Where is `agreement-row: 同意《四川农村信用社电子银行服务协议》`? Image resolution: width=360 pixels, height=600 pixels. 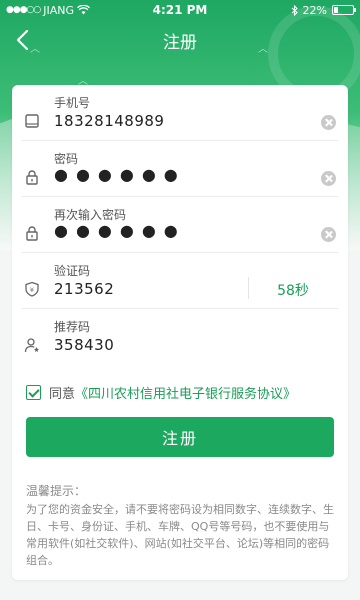 agreement-row: 同意《四川农村信用社电子银行服务协议》 is located at coordinates (161, 392).